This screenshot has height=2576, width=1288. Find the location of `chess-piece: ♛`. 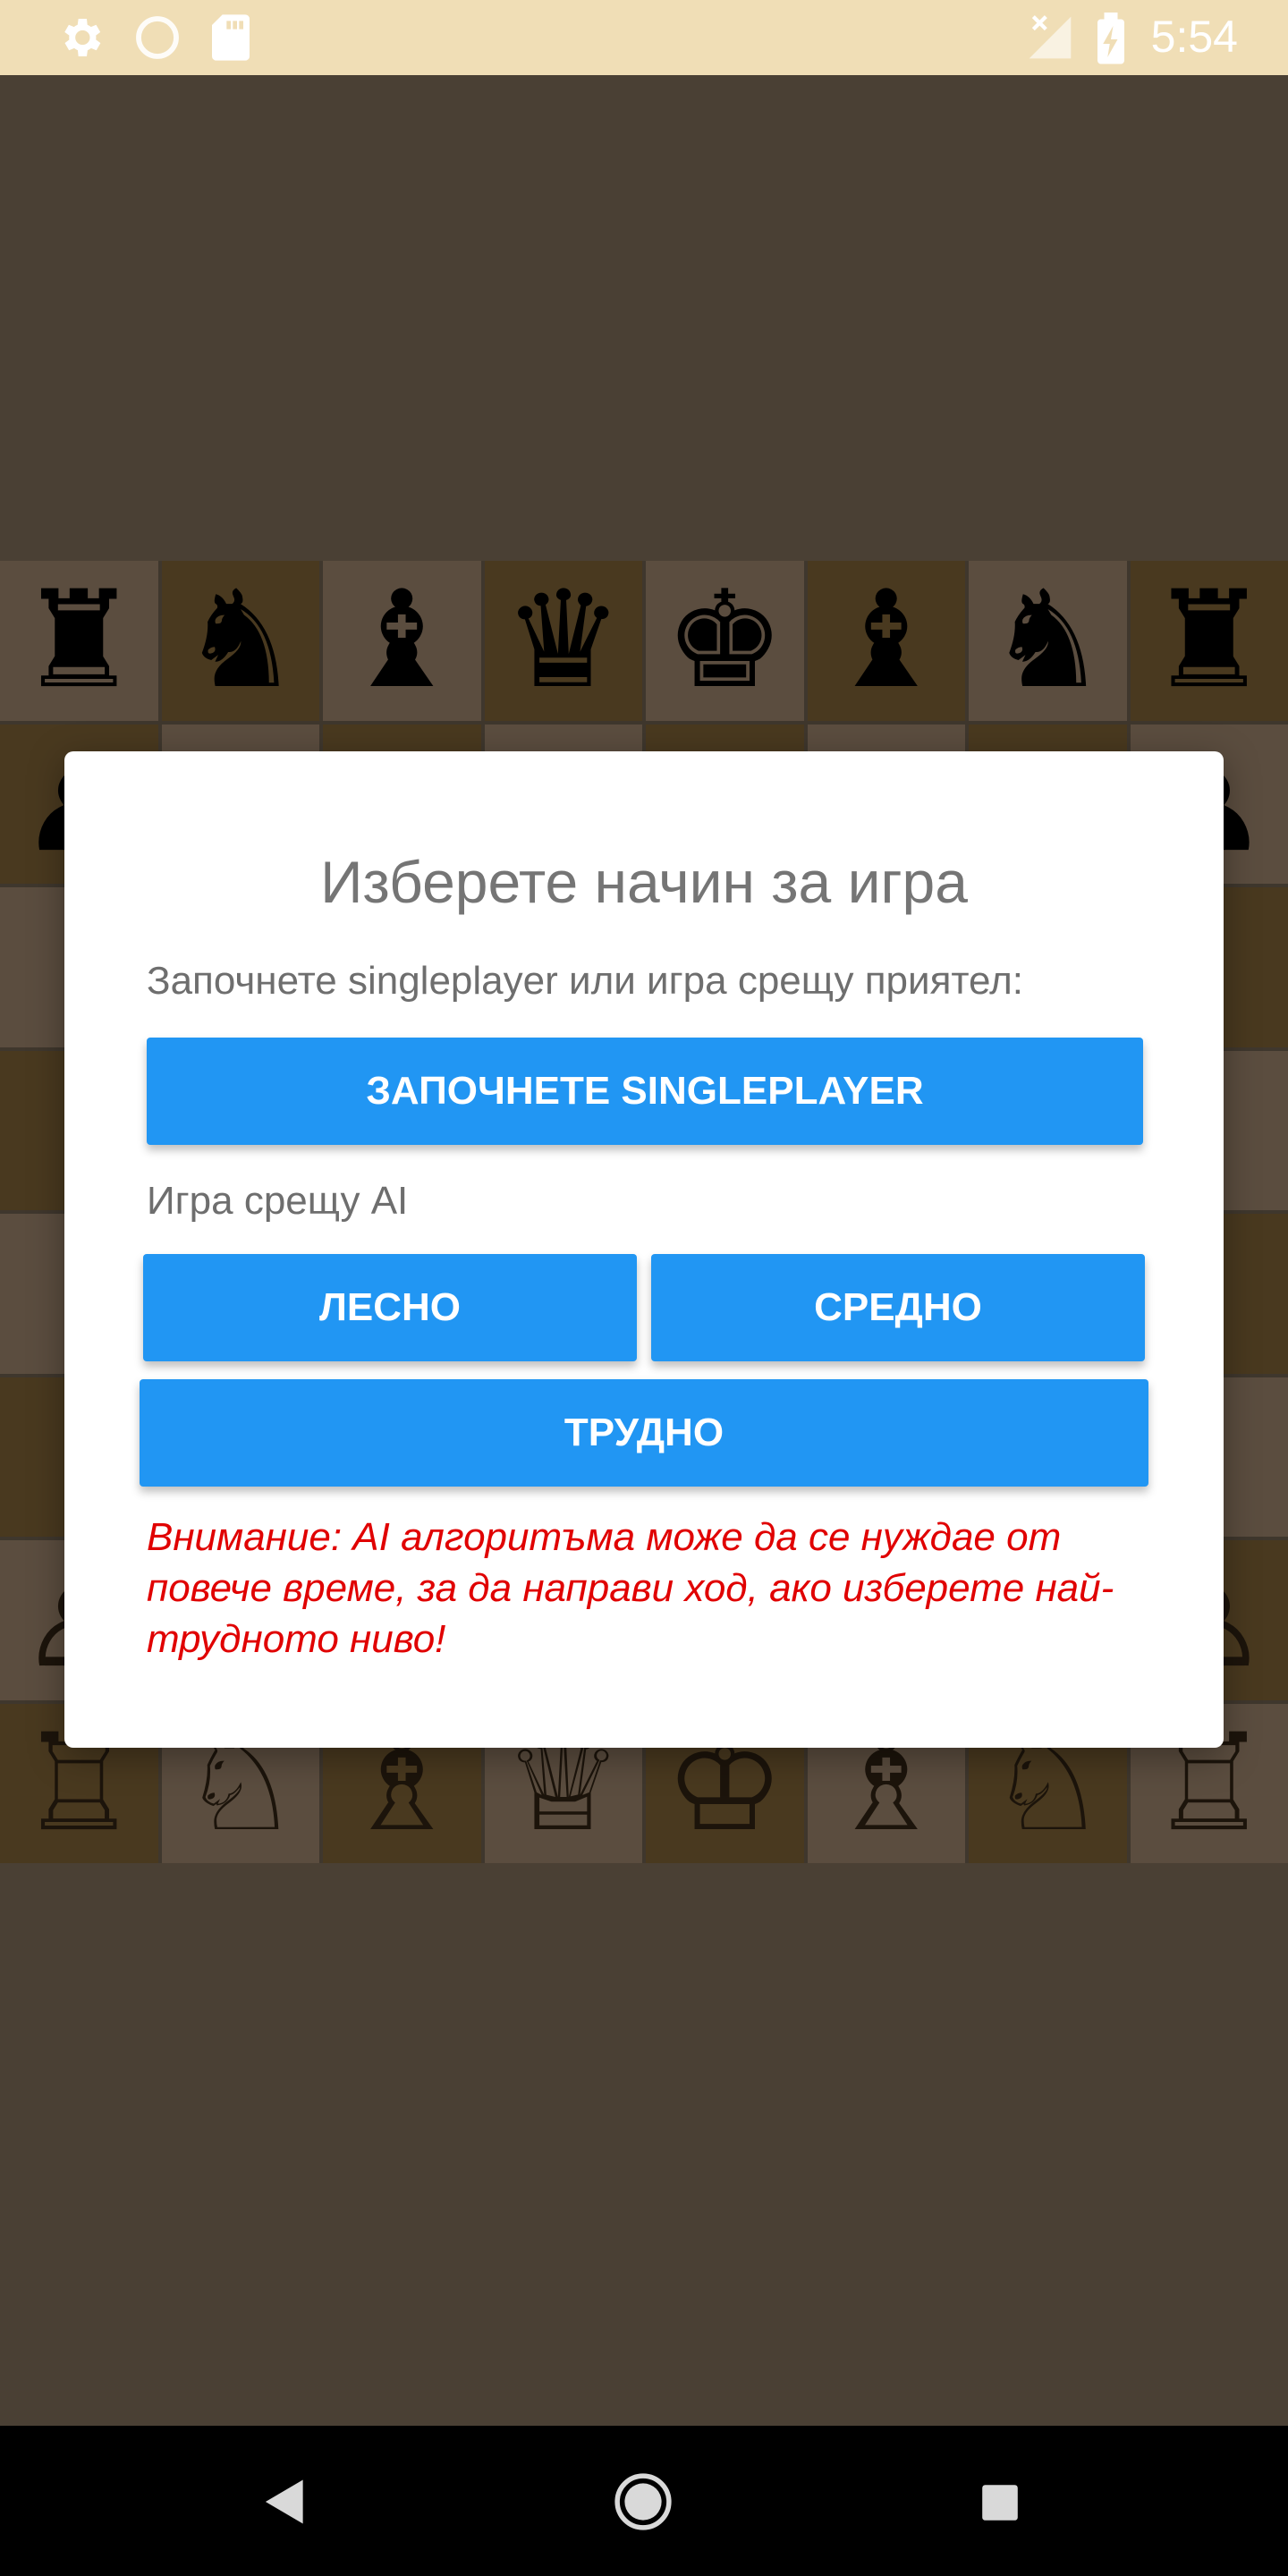

chess-piece: ♛ is located at coordinates (563, 640).